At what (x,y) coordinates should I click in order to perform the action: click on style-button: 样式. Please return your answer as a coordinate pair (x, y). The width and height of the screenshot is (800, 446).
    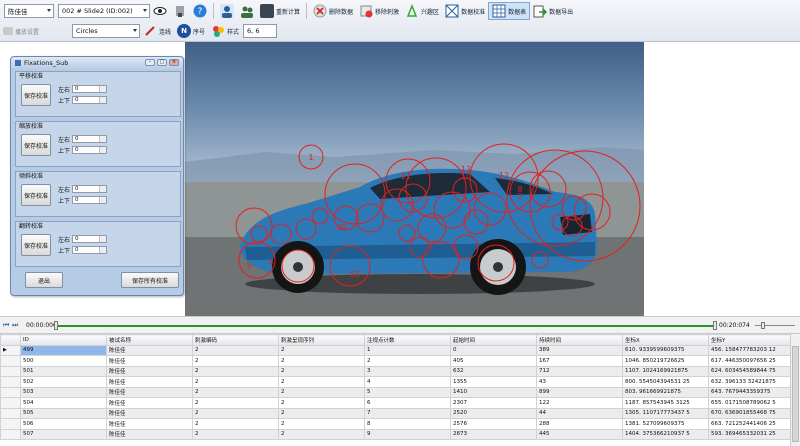
    Looking at the image, I should click on (225, 31).